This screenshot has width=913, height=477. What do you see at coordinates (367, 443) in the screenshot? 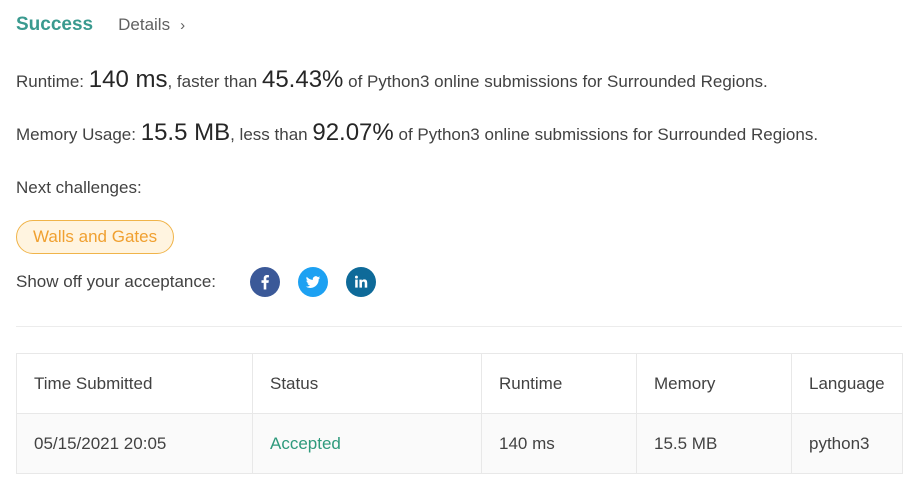
I see `cell-status: Accepted` at bounding box center [367, 443].